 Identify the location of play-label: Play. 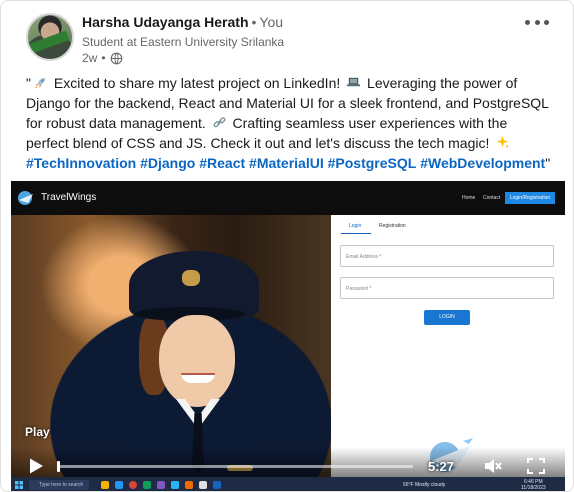
(37, 432).